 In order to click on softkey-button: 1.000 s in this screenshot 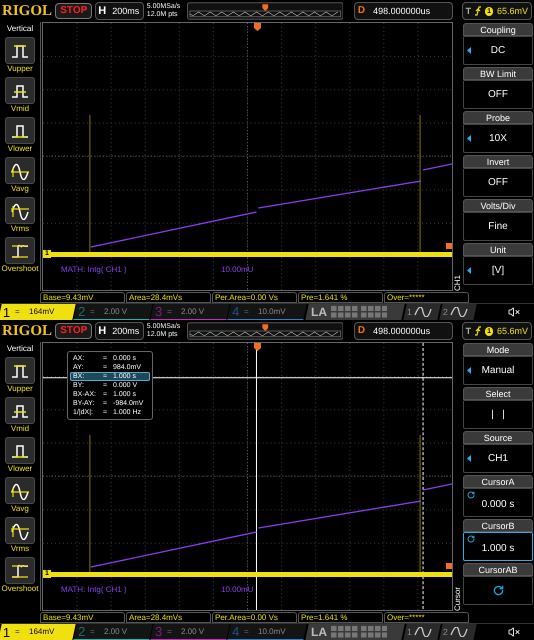, I will do `click(498, 546)`.